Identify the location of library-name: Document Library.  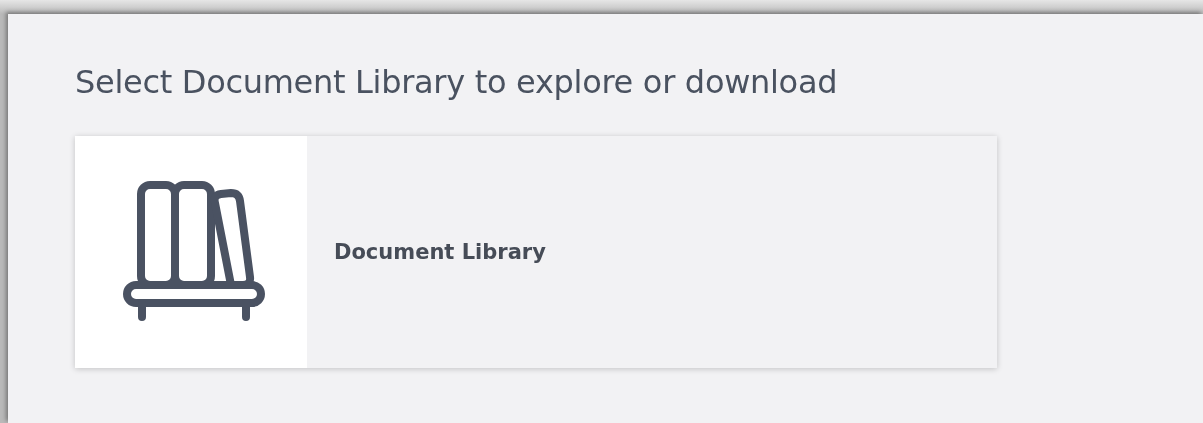
(440, 252).